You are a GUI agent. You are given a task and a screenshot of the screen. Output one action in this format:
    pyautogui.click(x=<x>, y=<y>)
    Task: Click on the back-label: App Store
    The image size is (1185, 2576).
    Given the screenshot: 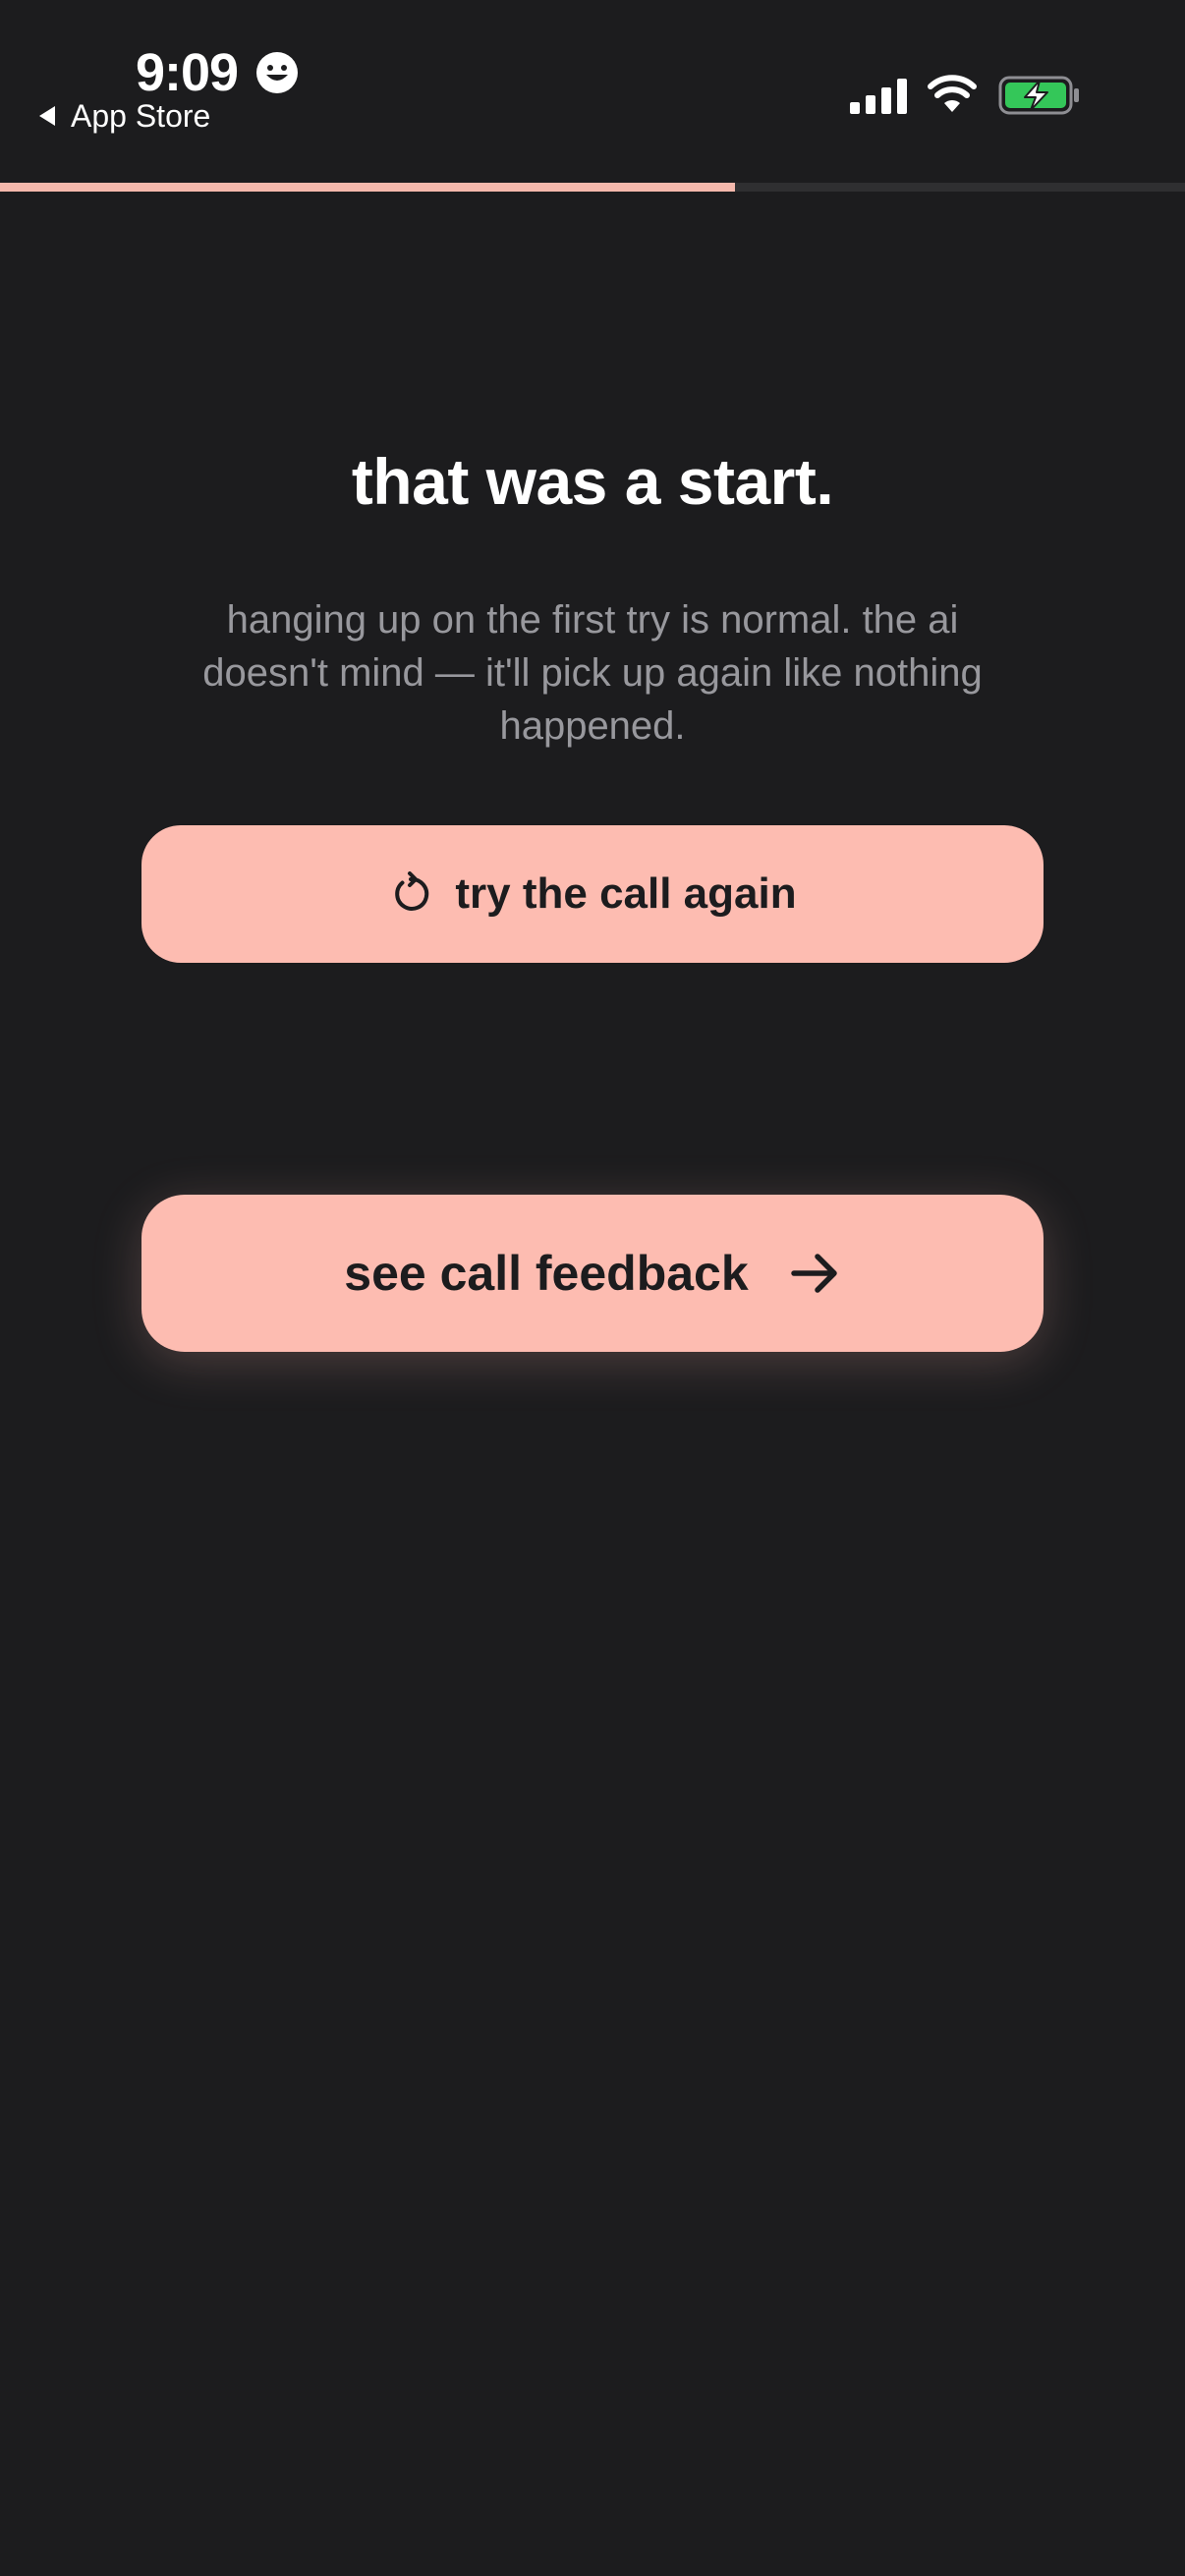 What is the action you would take?
    pyautogui.click(x=141, y=116)
    